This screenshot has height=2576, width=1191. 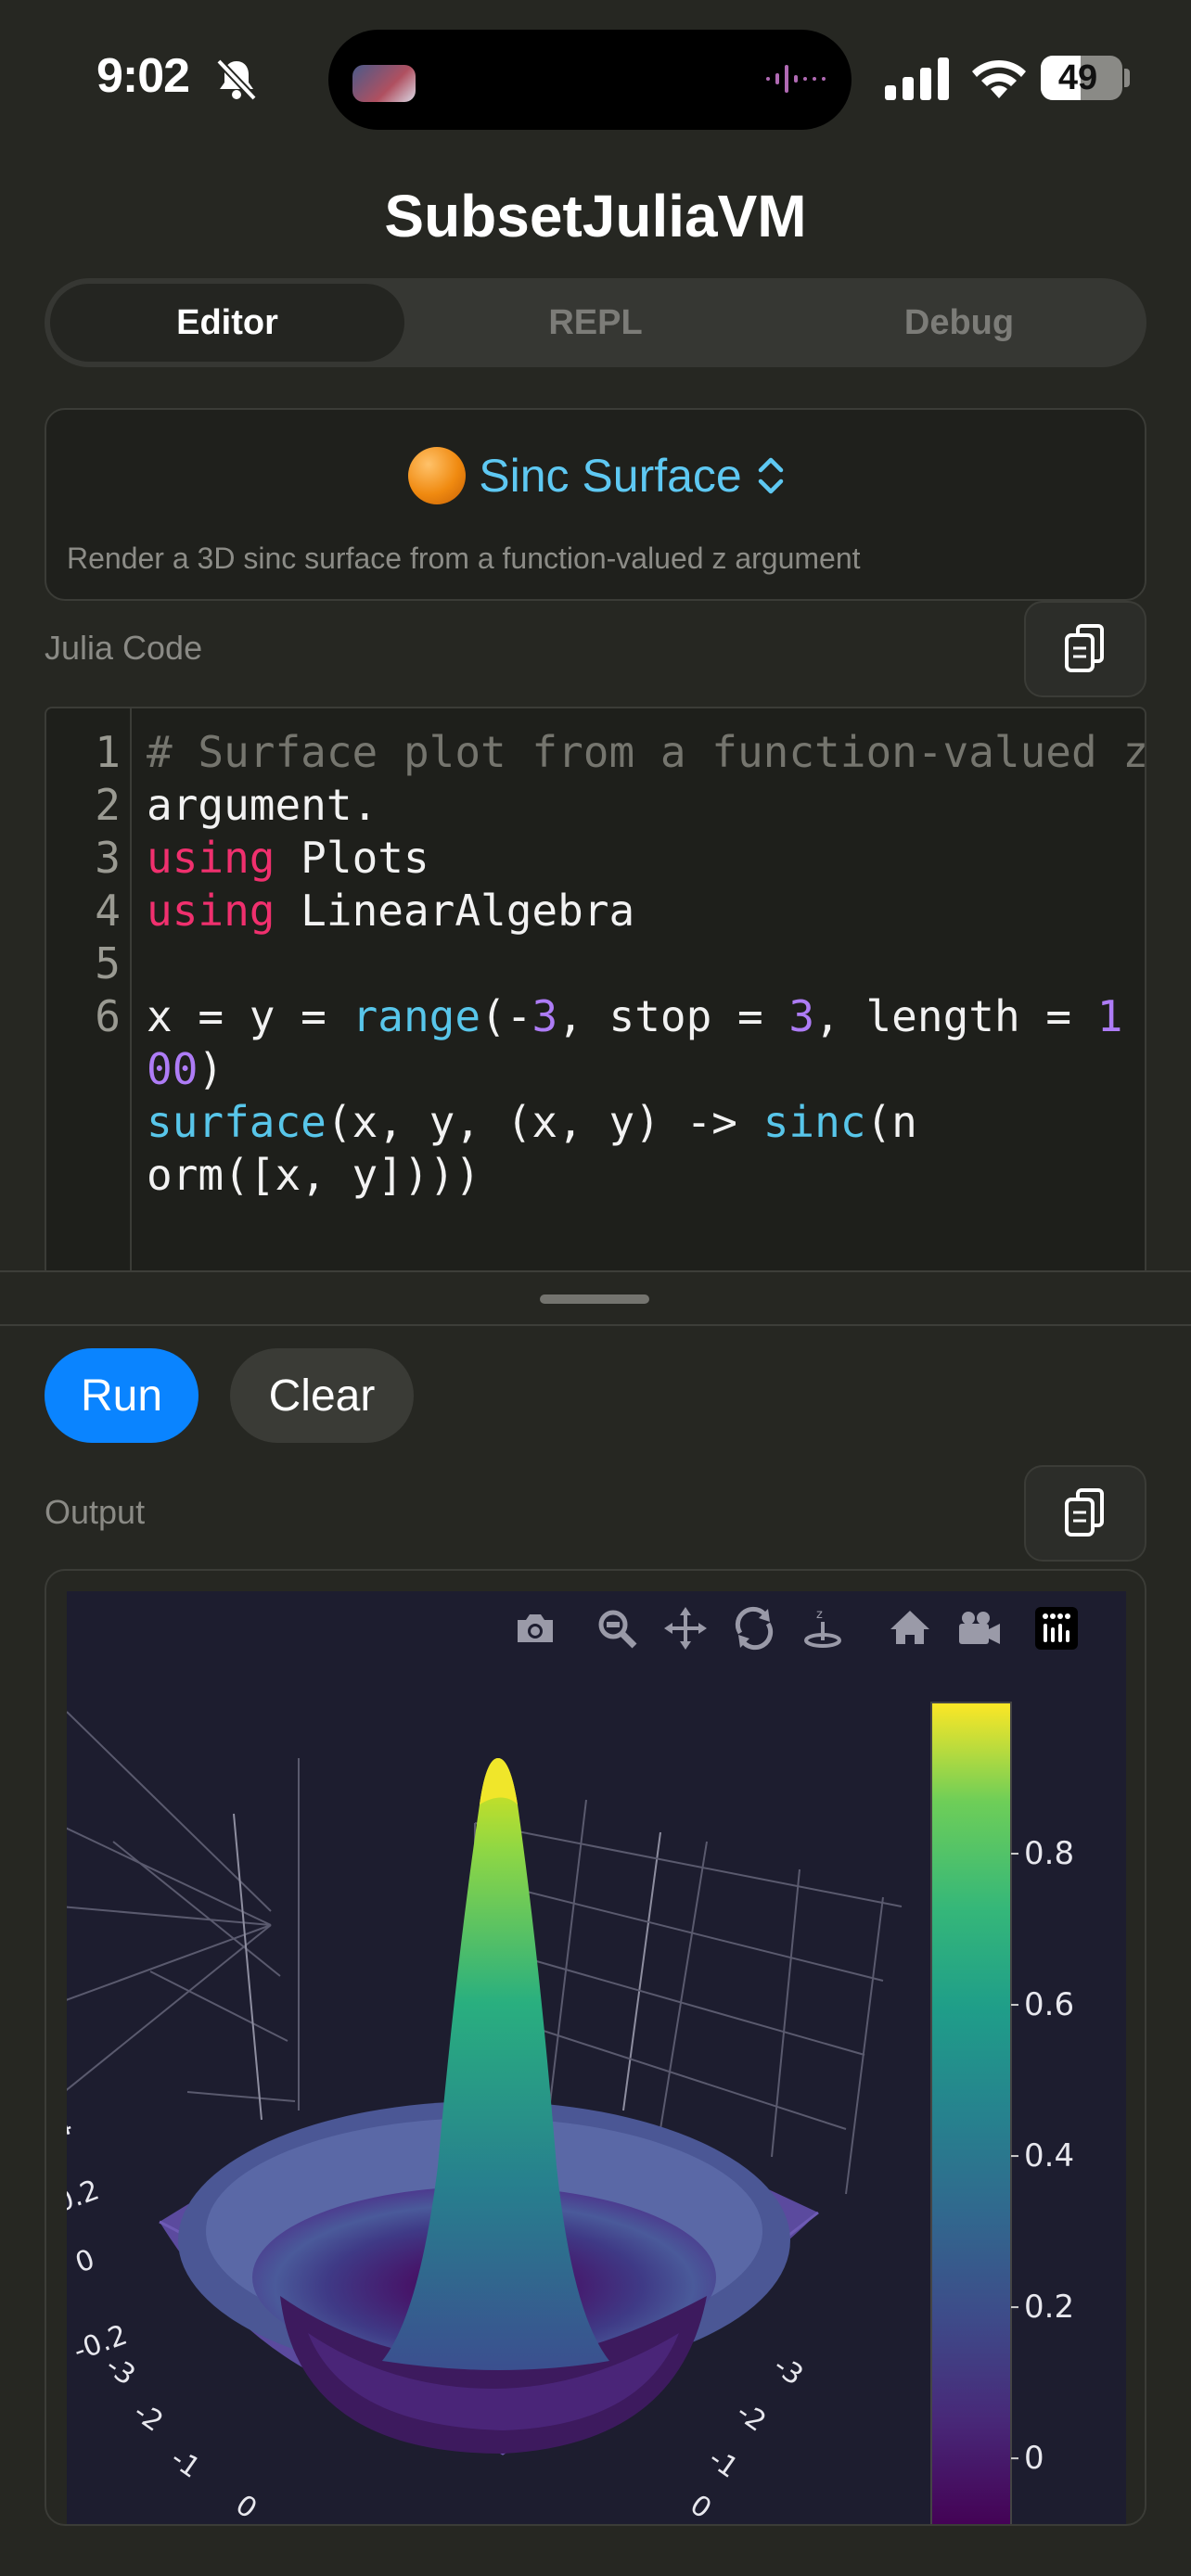 I want to click on line-number-gutter: 1 2 3 4 5 6, so click(x=89, y=990).